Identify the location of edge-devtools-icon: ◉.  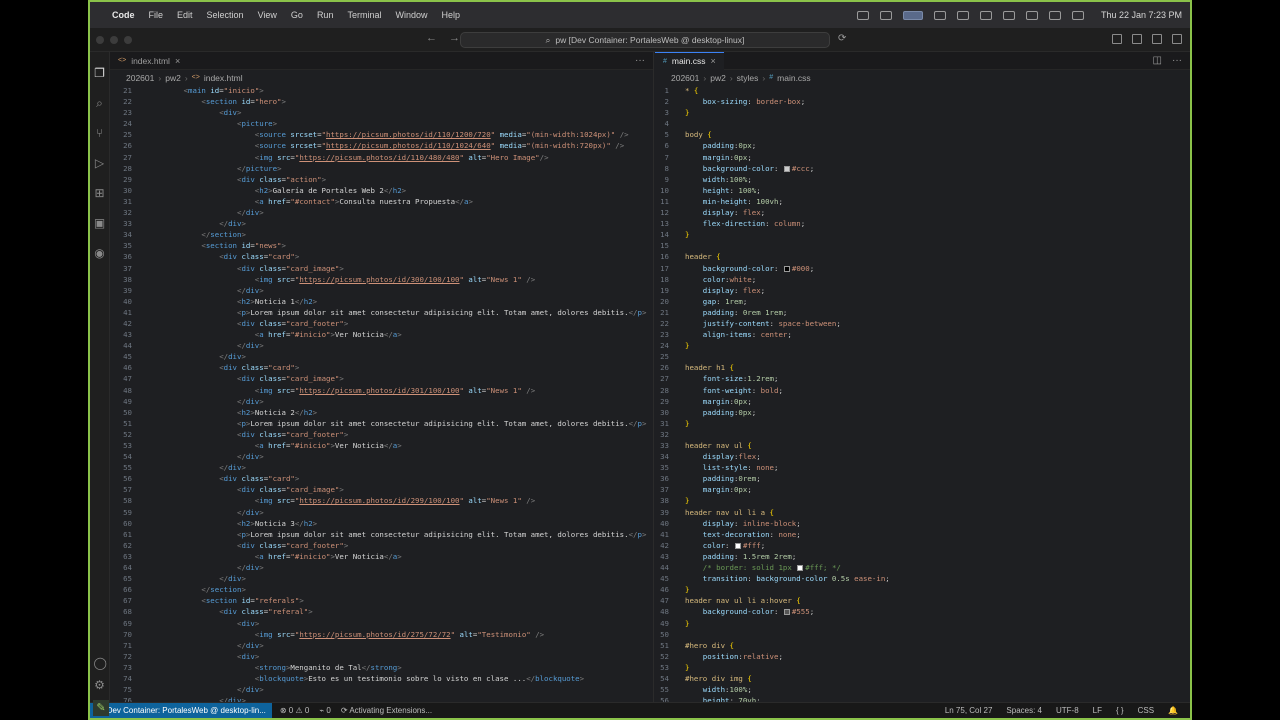
(100, 253).